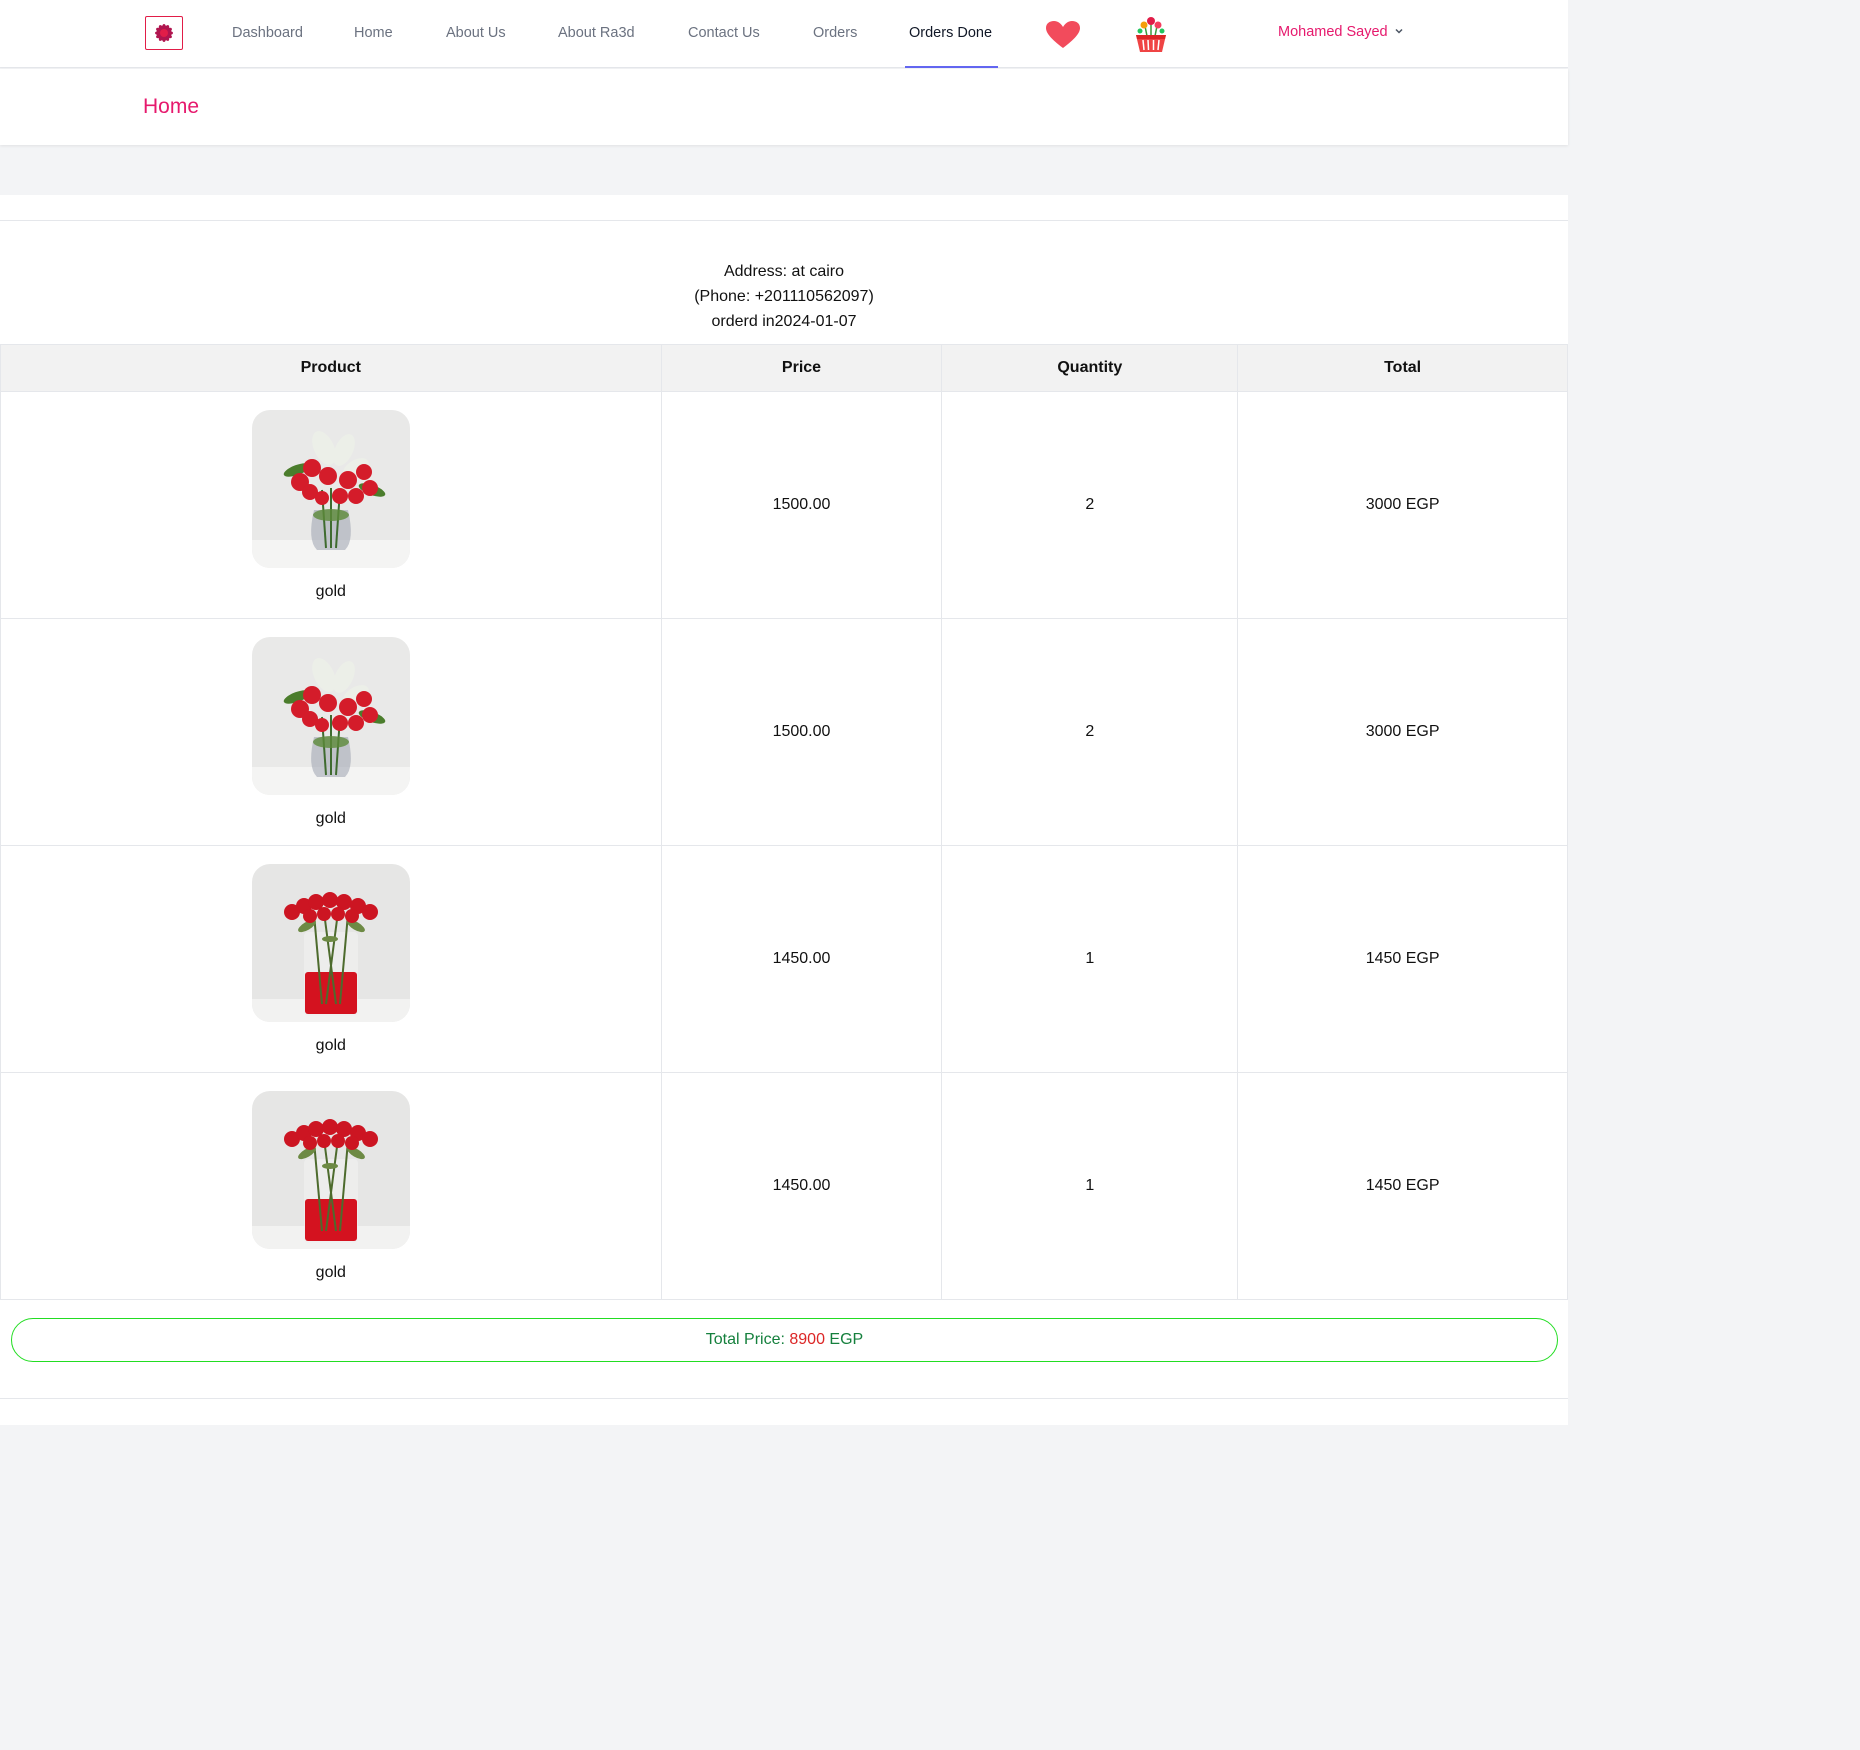 This screenshot has width=1860, height=1750. Describe the element at coordinates (267, 33) in the screenshot. I see `nav-link-dashboard: Dashboard` at that location.